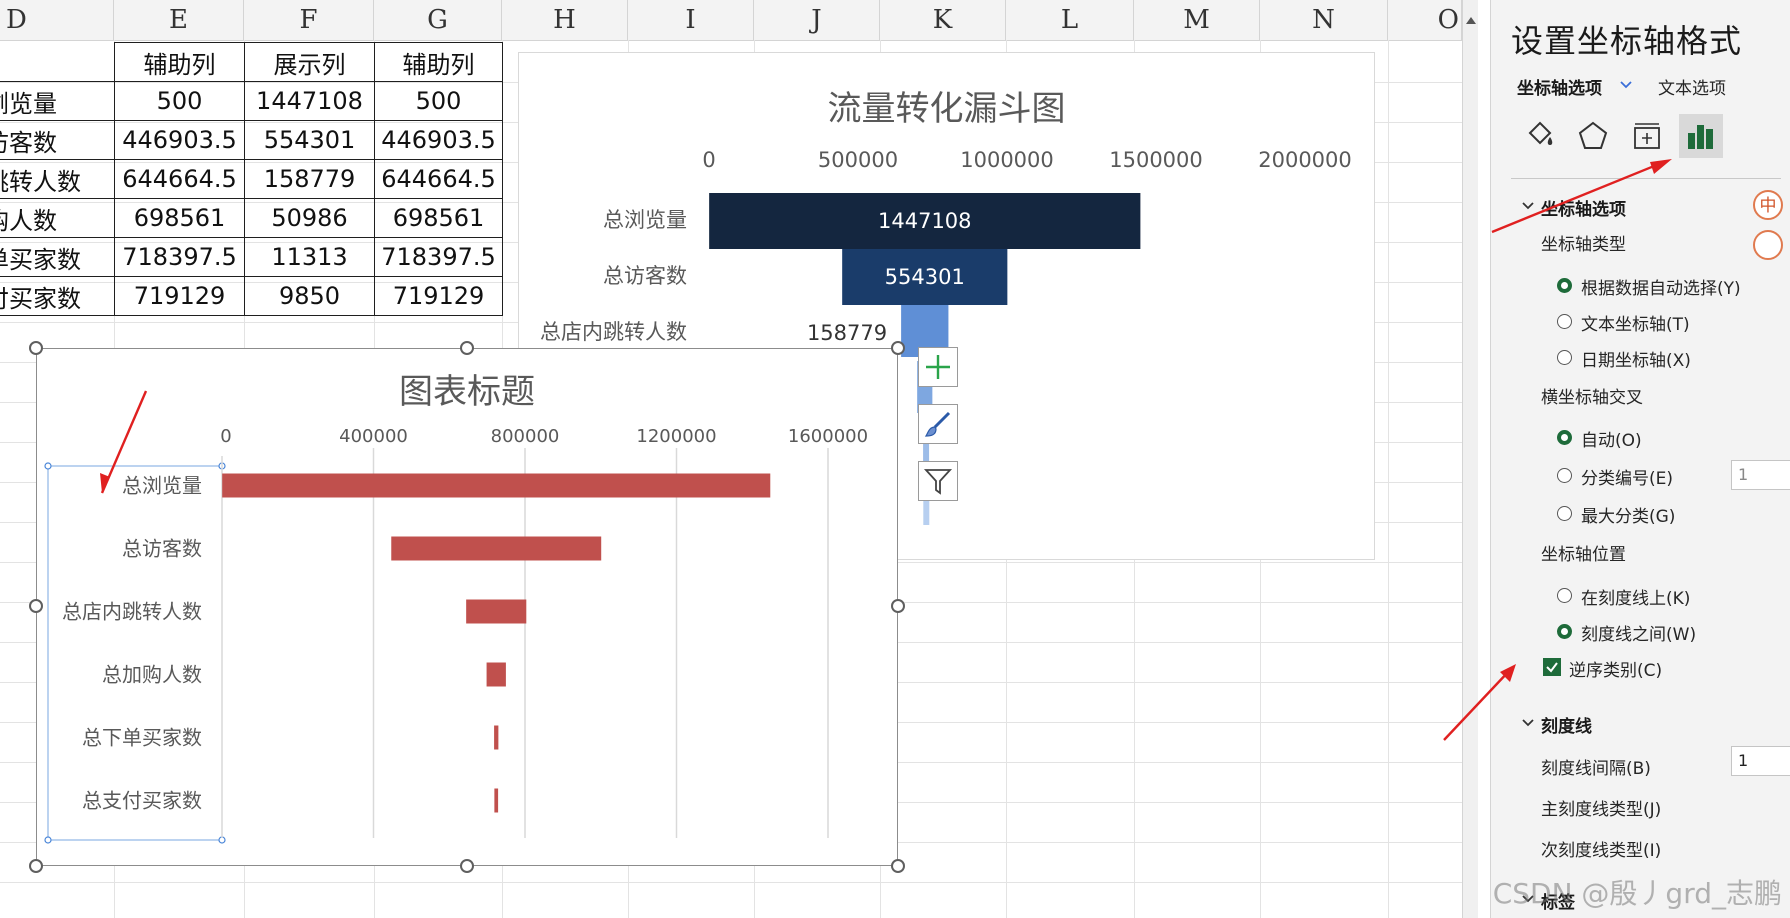 This screenshot has height=918, width=1790. Describe the element at coordinates (1528, 723) in the screenshot. I see `collapse-chevron-icon` at that location.